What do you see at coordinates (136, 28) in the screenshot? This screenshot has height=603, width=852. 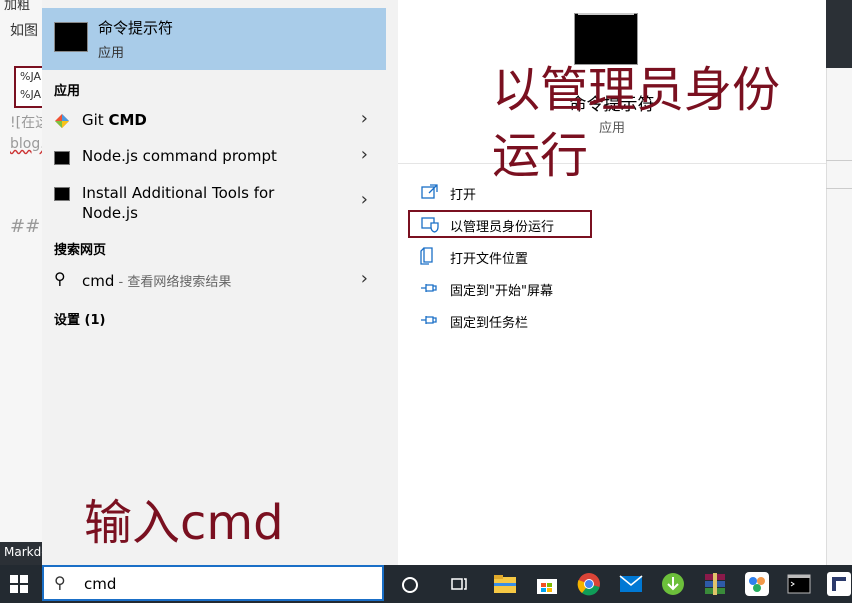 I see `best-match-title: 命令提示符` at bounding box center [136, 28].